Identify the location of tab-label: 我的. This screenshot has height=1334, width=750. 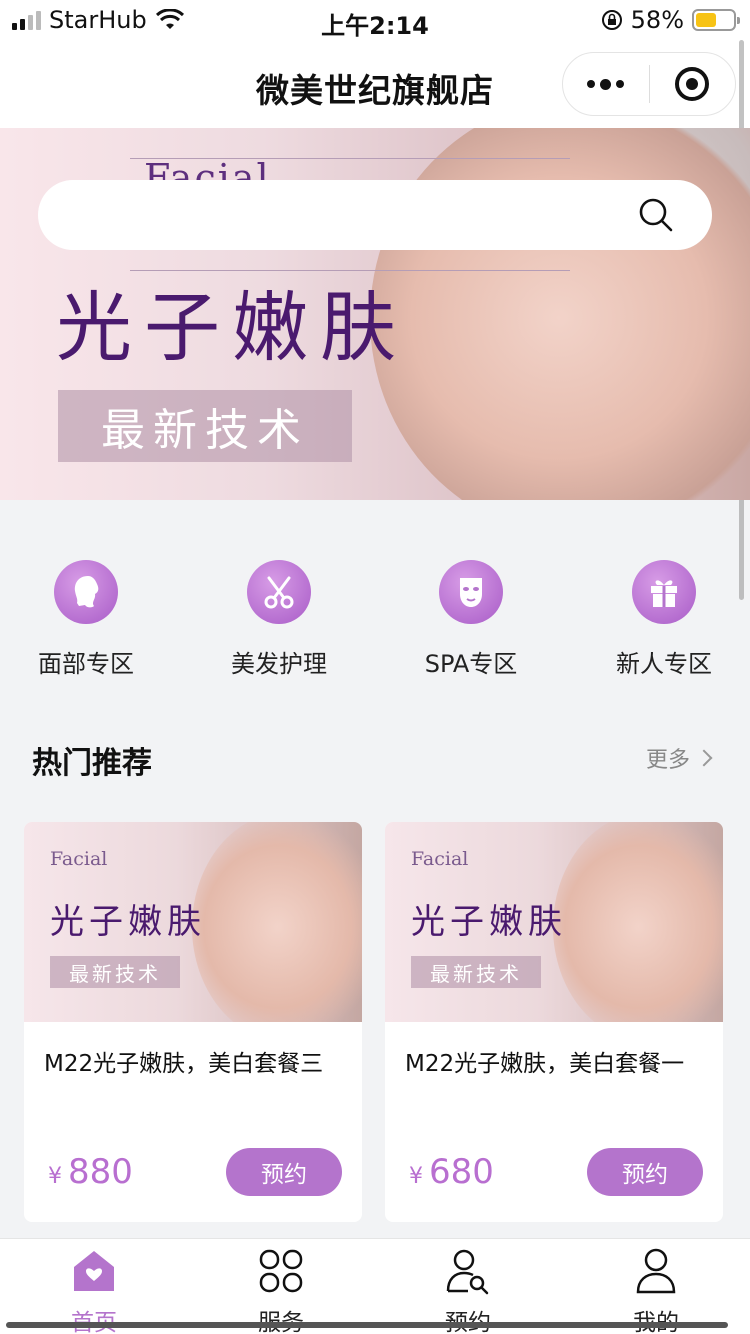
(656, 1318).